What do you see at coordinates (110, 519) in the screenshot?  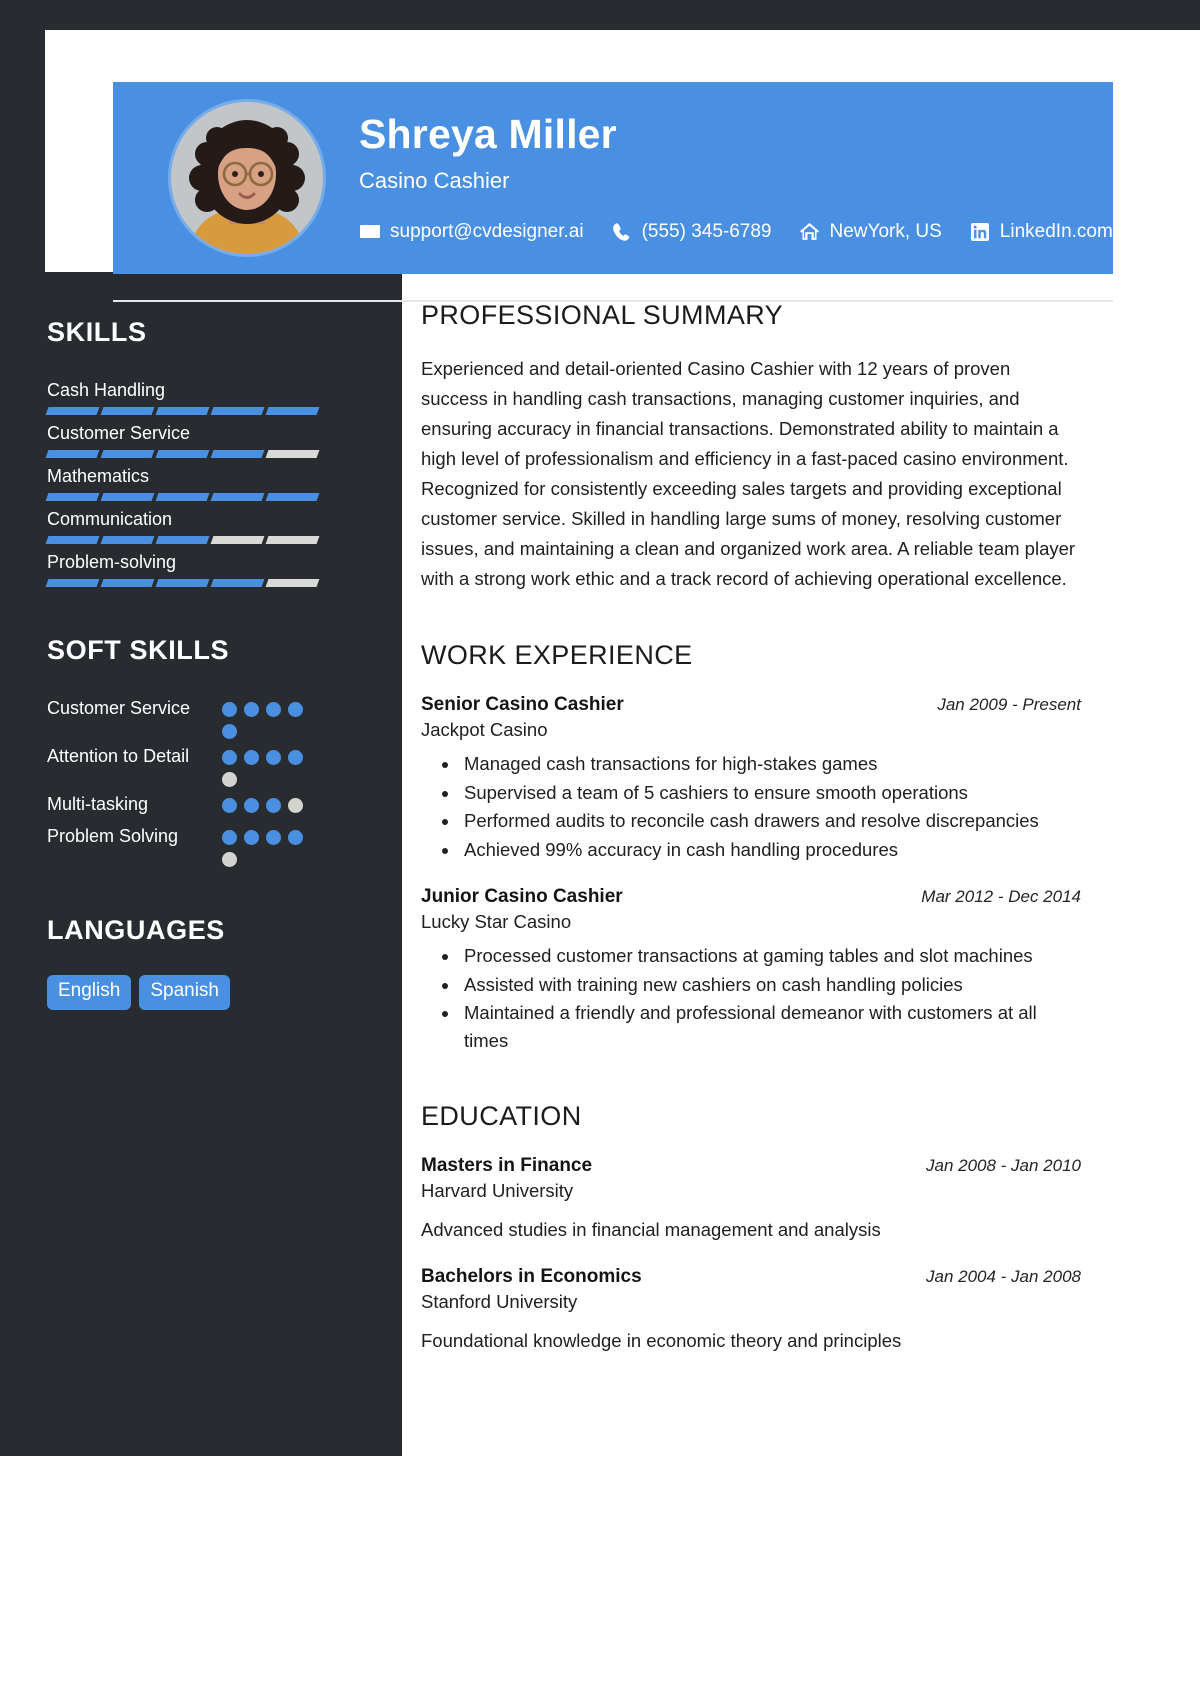 I see `skill-label: Communication` at bounding box center [110, 519].